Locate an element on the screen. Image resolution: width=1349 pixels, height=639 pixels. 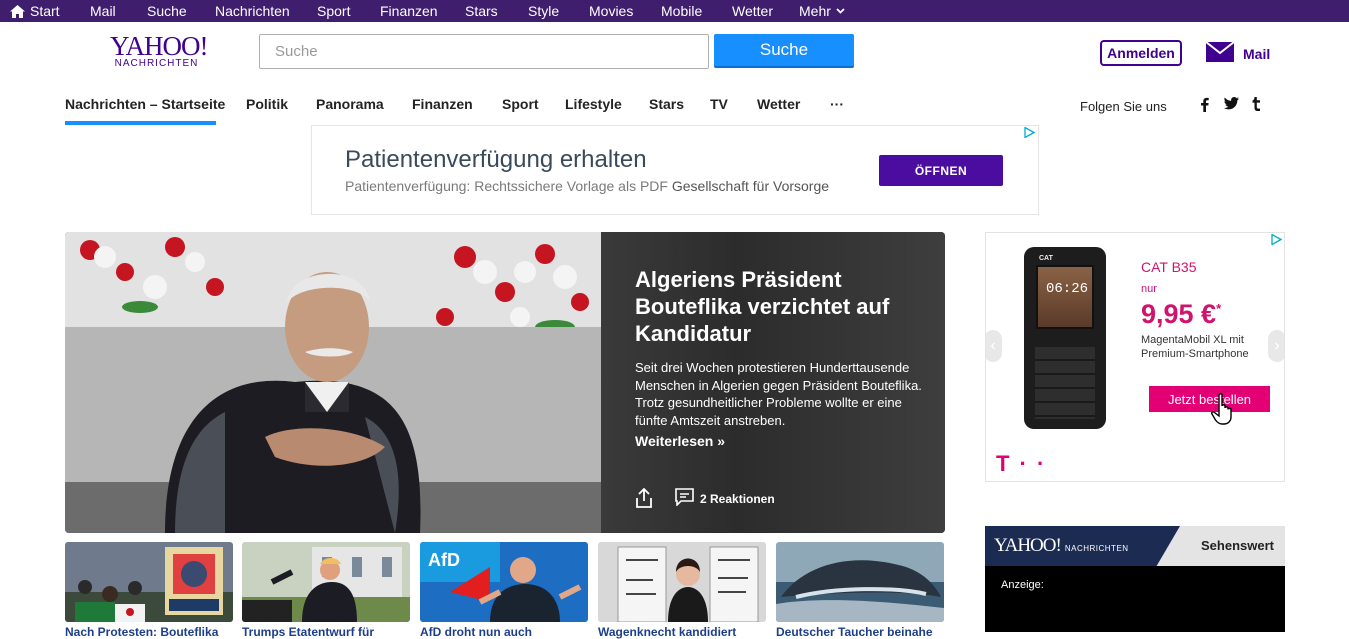
chevron-left-icon: ‹ is located at coordinates (994, 346).